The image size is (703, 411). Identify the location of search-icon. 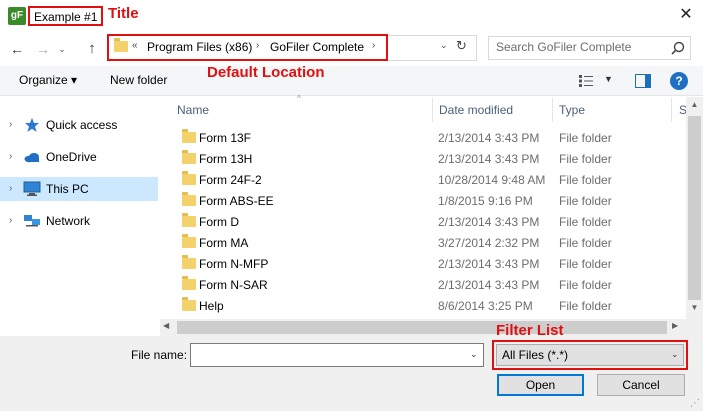
(678, 48).